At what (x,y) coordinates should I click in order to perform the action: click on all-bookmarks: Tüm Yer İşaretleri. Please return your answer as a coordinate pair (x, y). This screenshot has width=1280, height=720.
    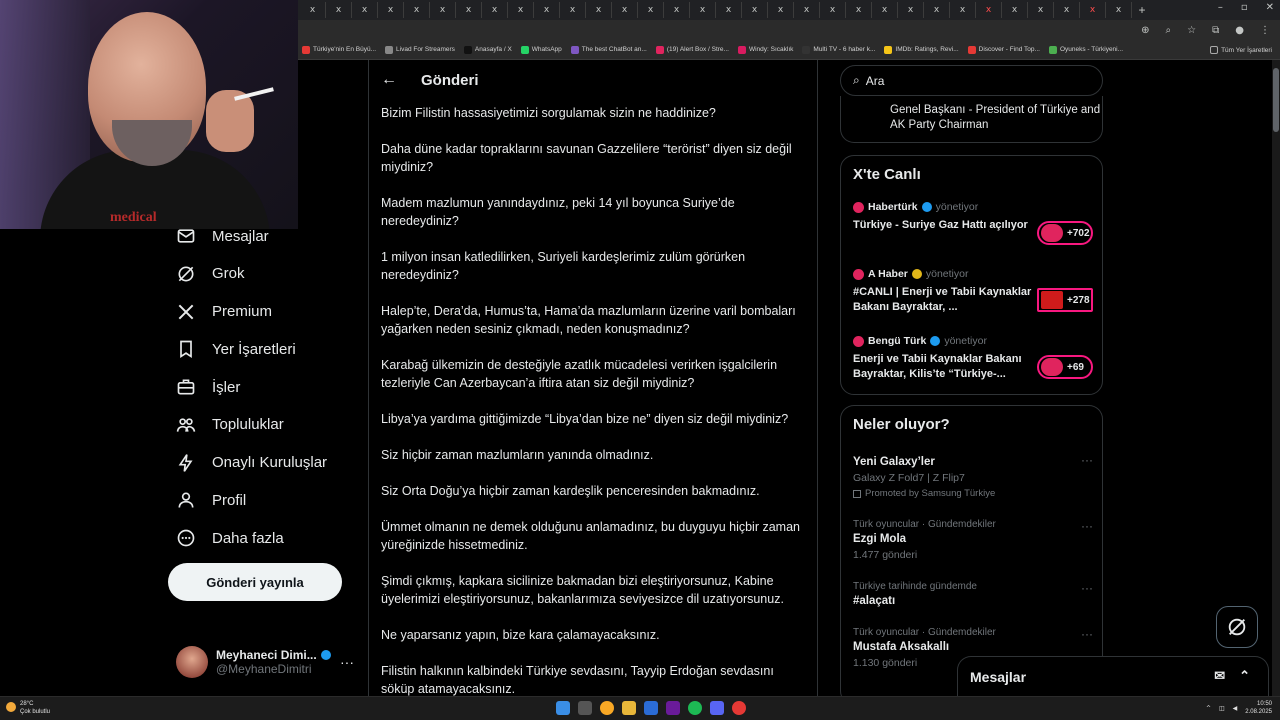
    Looking at the image, I should click on (1241, 50).